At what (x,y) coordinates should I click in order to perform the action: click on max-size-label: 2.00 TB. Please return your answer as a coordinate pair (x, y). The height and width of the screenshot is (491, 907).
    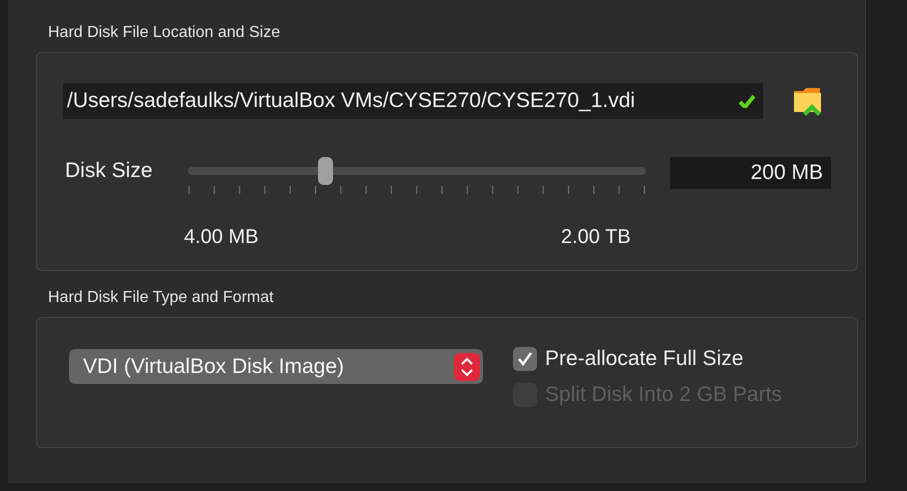
    Looking at the image, I should click on (596, 237).